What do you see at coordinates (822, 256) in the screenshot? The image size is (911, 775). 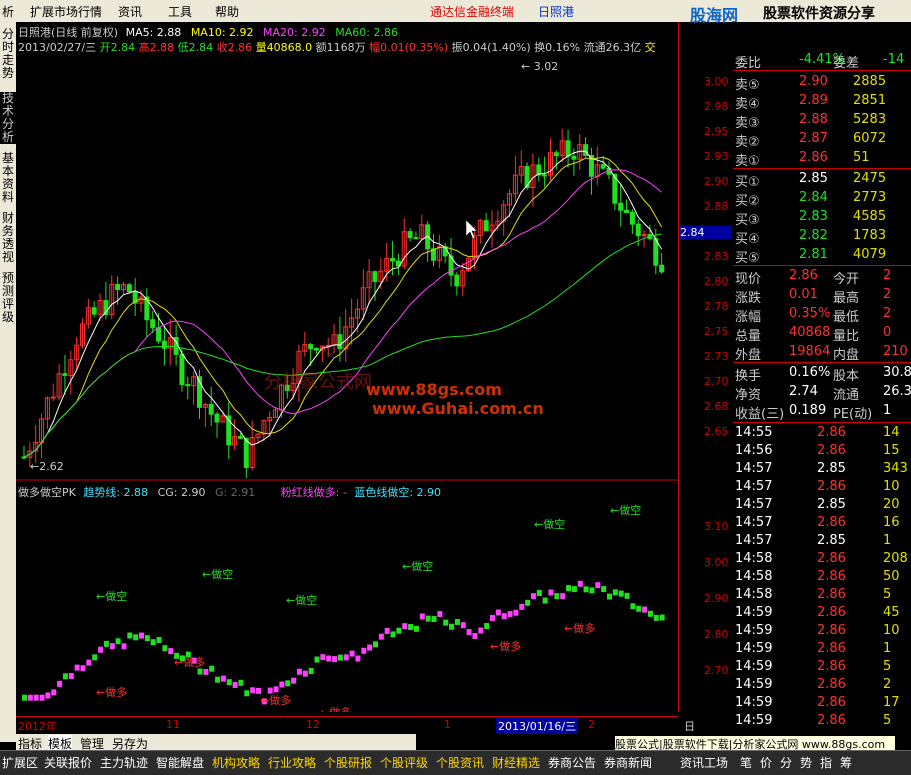 I see `buy-level-row: 买⑤ 2.81 4079` at bounding box center [822, 256].